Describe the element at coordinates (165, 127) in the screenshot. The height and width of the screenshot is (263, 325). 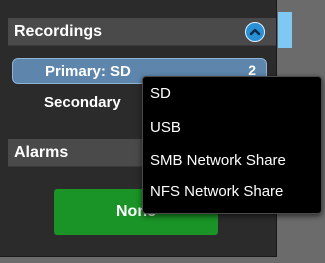
I see `menu-item-usb: USB` at that location.